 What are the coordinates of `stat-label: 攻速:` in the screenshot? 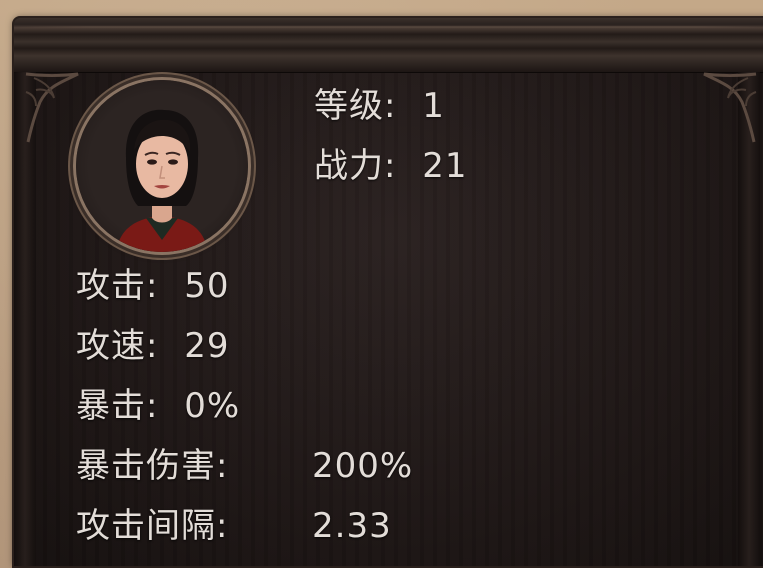 It's located at (117, 346).